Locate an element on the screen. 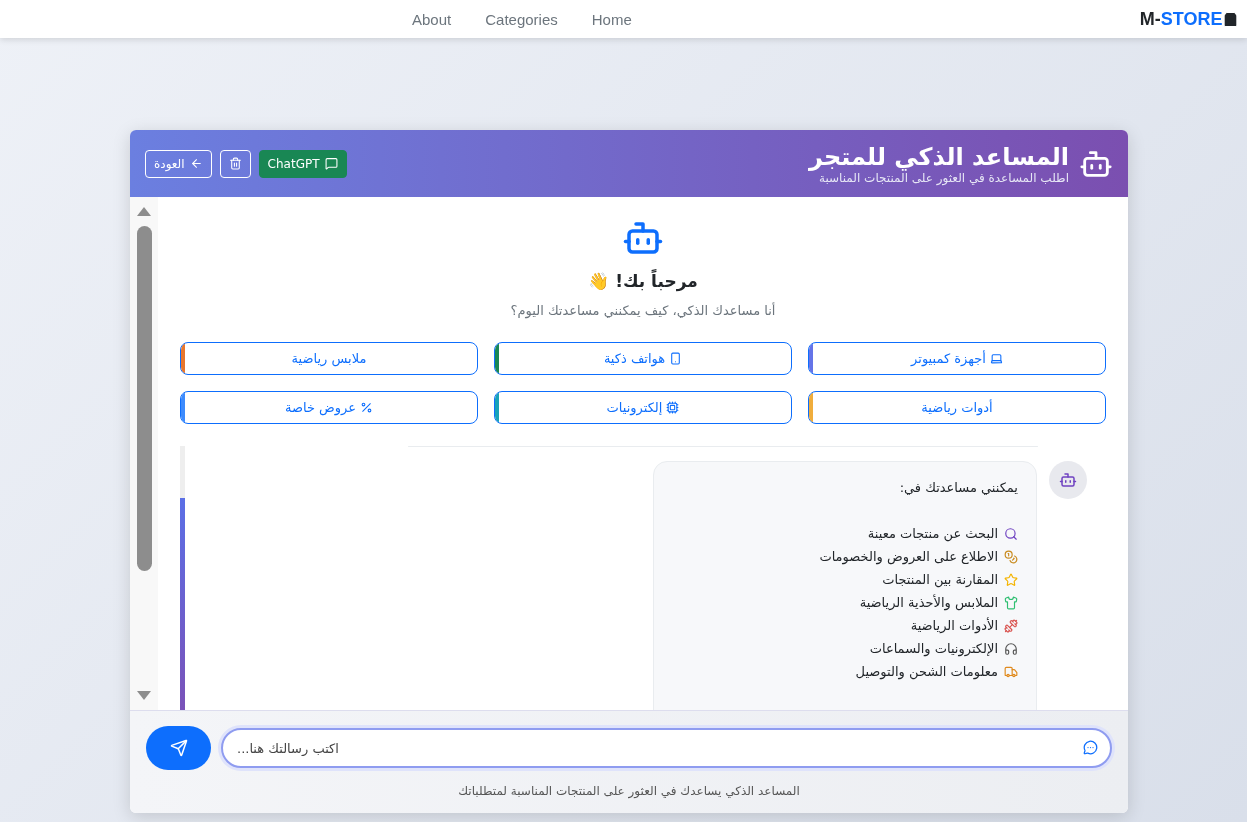 The height and width of the screenshot is (822, 1247). suggestion-button: إلكترونيات is located at coordinates (643, 407).